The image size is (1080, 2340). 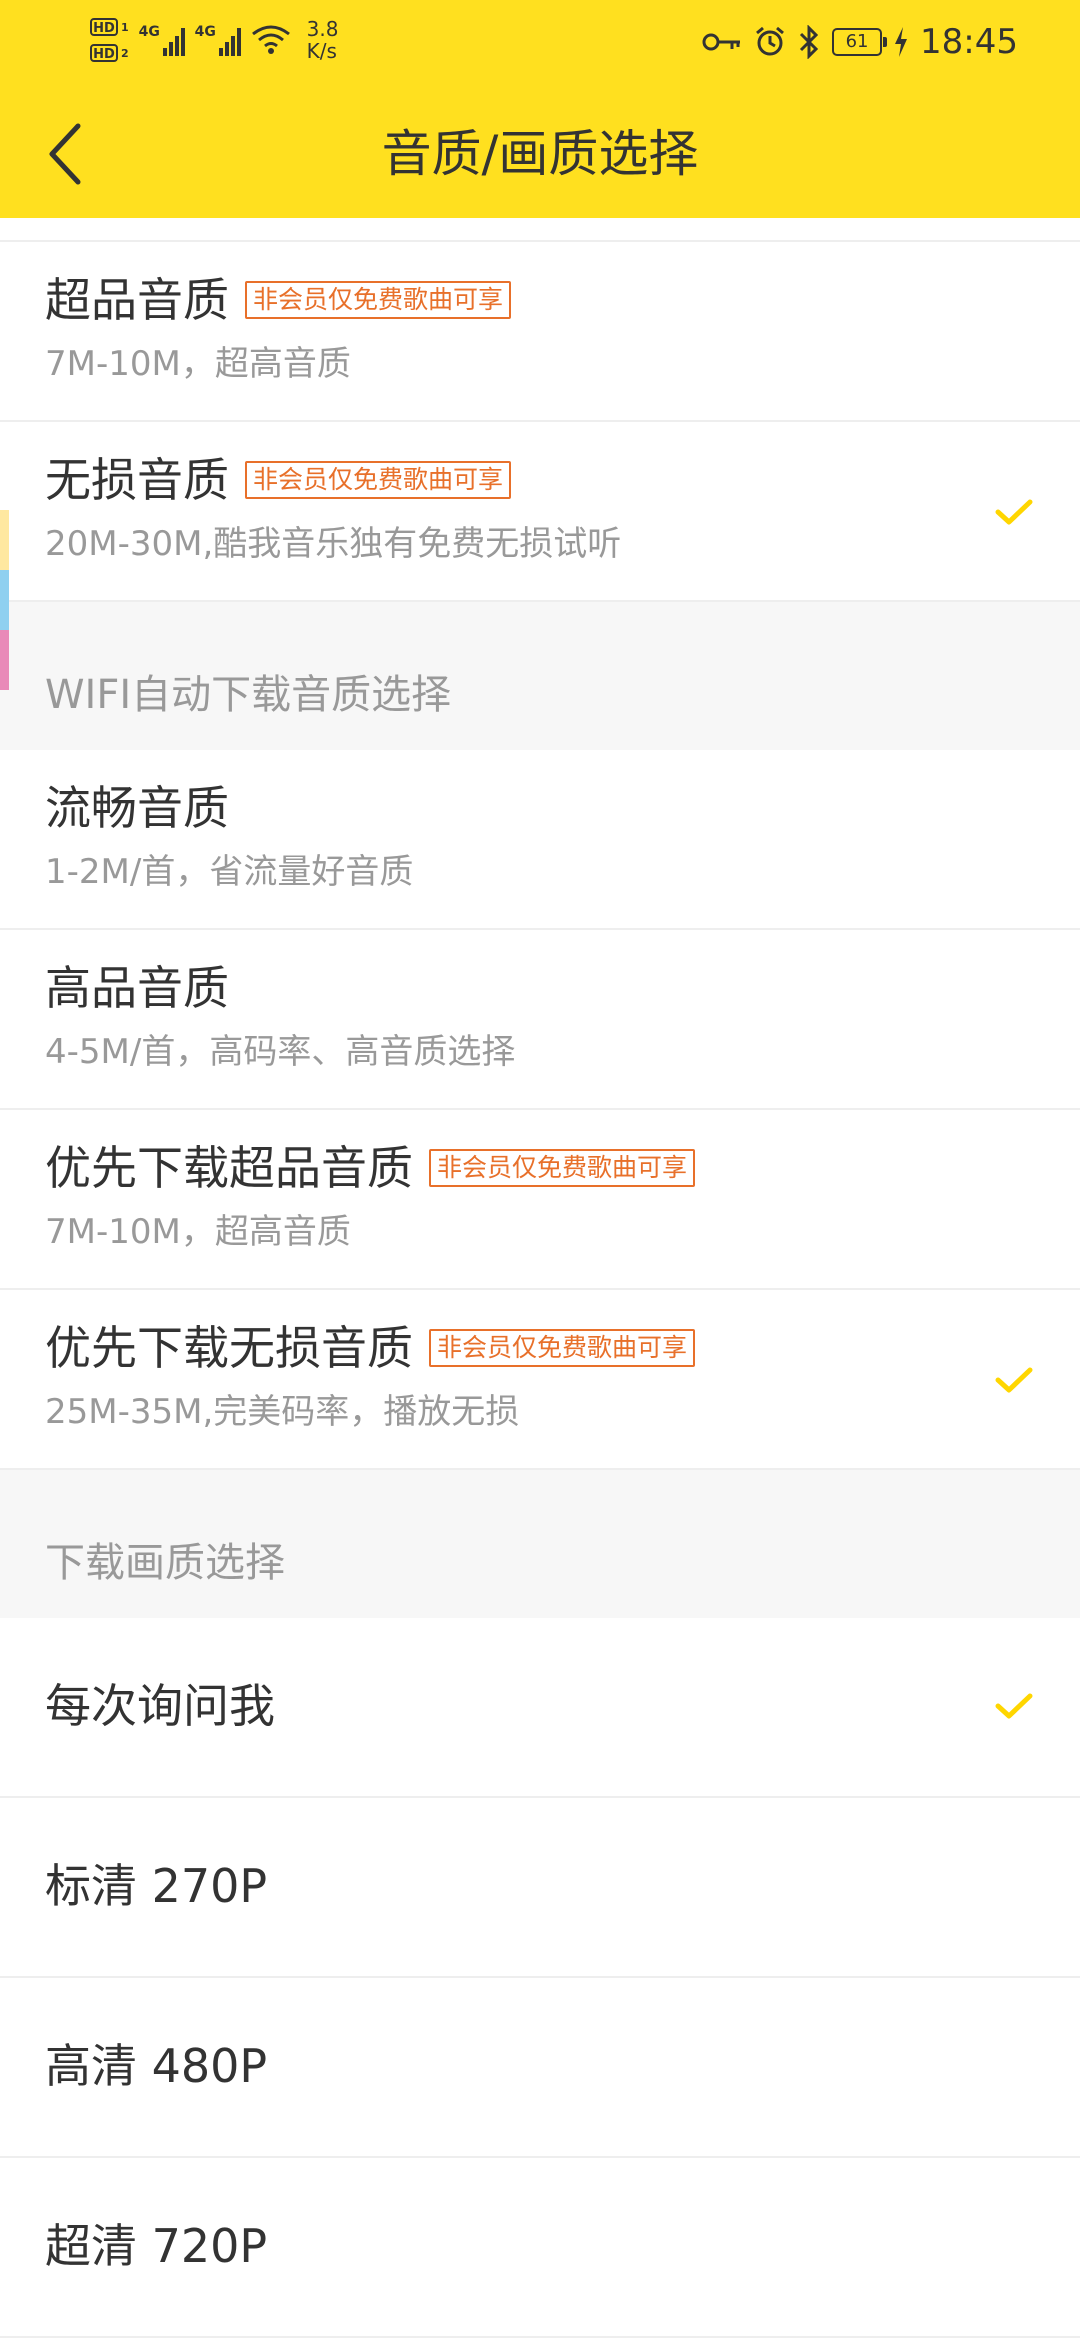 I want to click on option-title-wrap: 优先下载无损音质 非会员仅免费歌曲可享, so click(x=370, y=1348).